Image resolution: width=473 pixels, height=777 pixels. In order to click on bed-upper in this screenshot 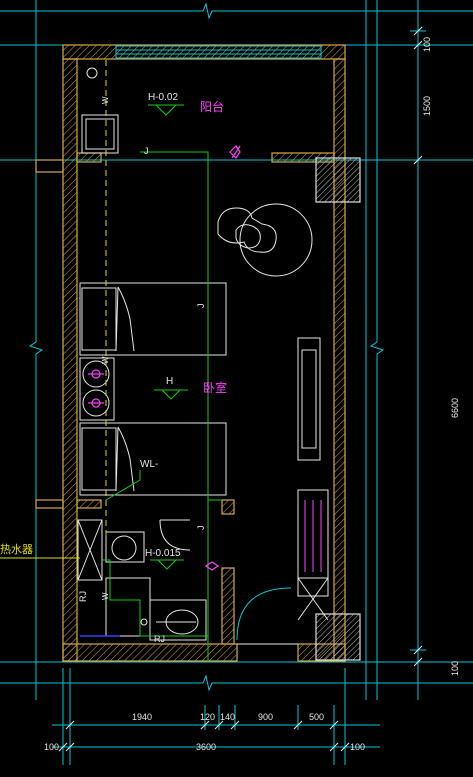, I will do `click(153, 319)`.